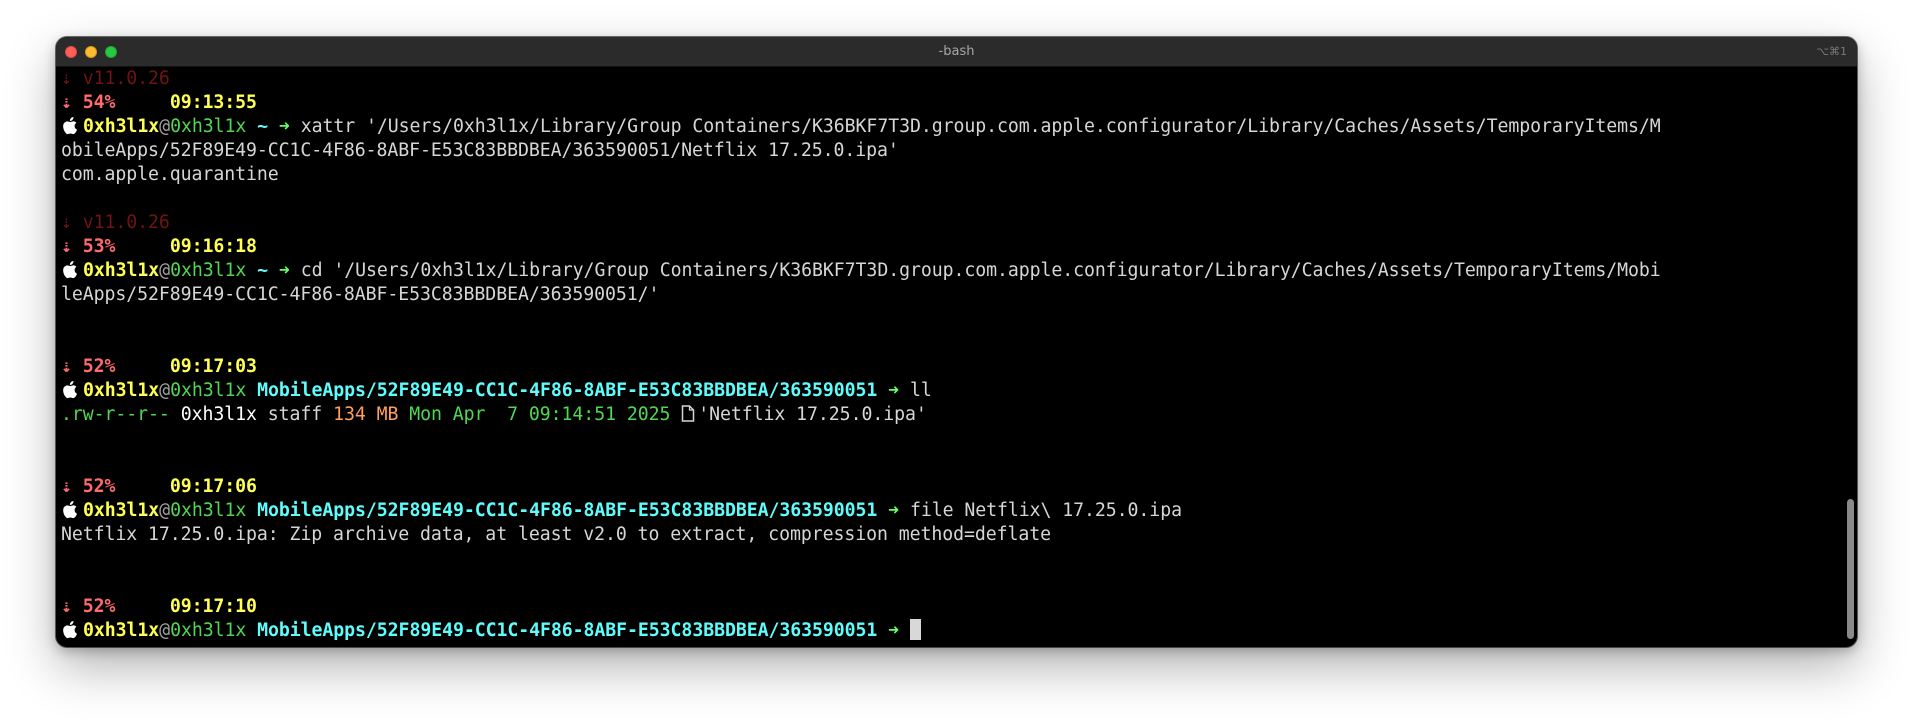  I want to click on vertical-scrollbar, so click(1850, 569).